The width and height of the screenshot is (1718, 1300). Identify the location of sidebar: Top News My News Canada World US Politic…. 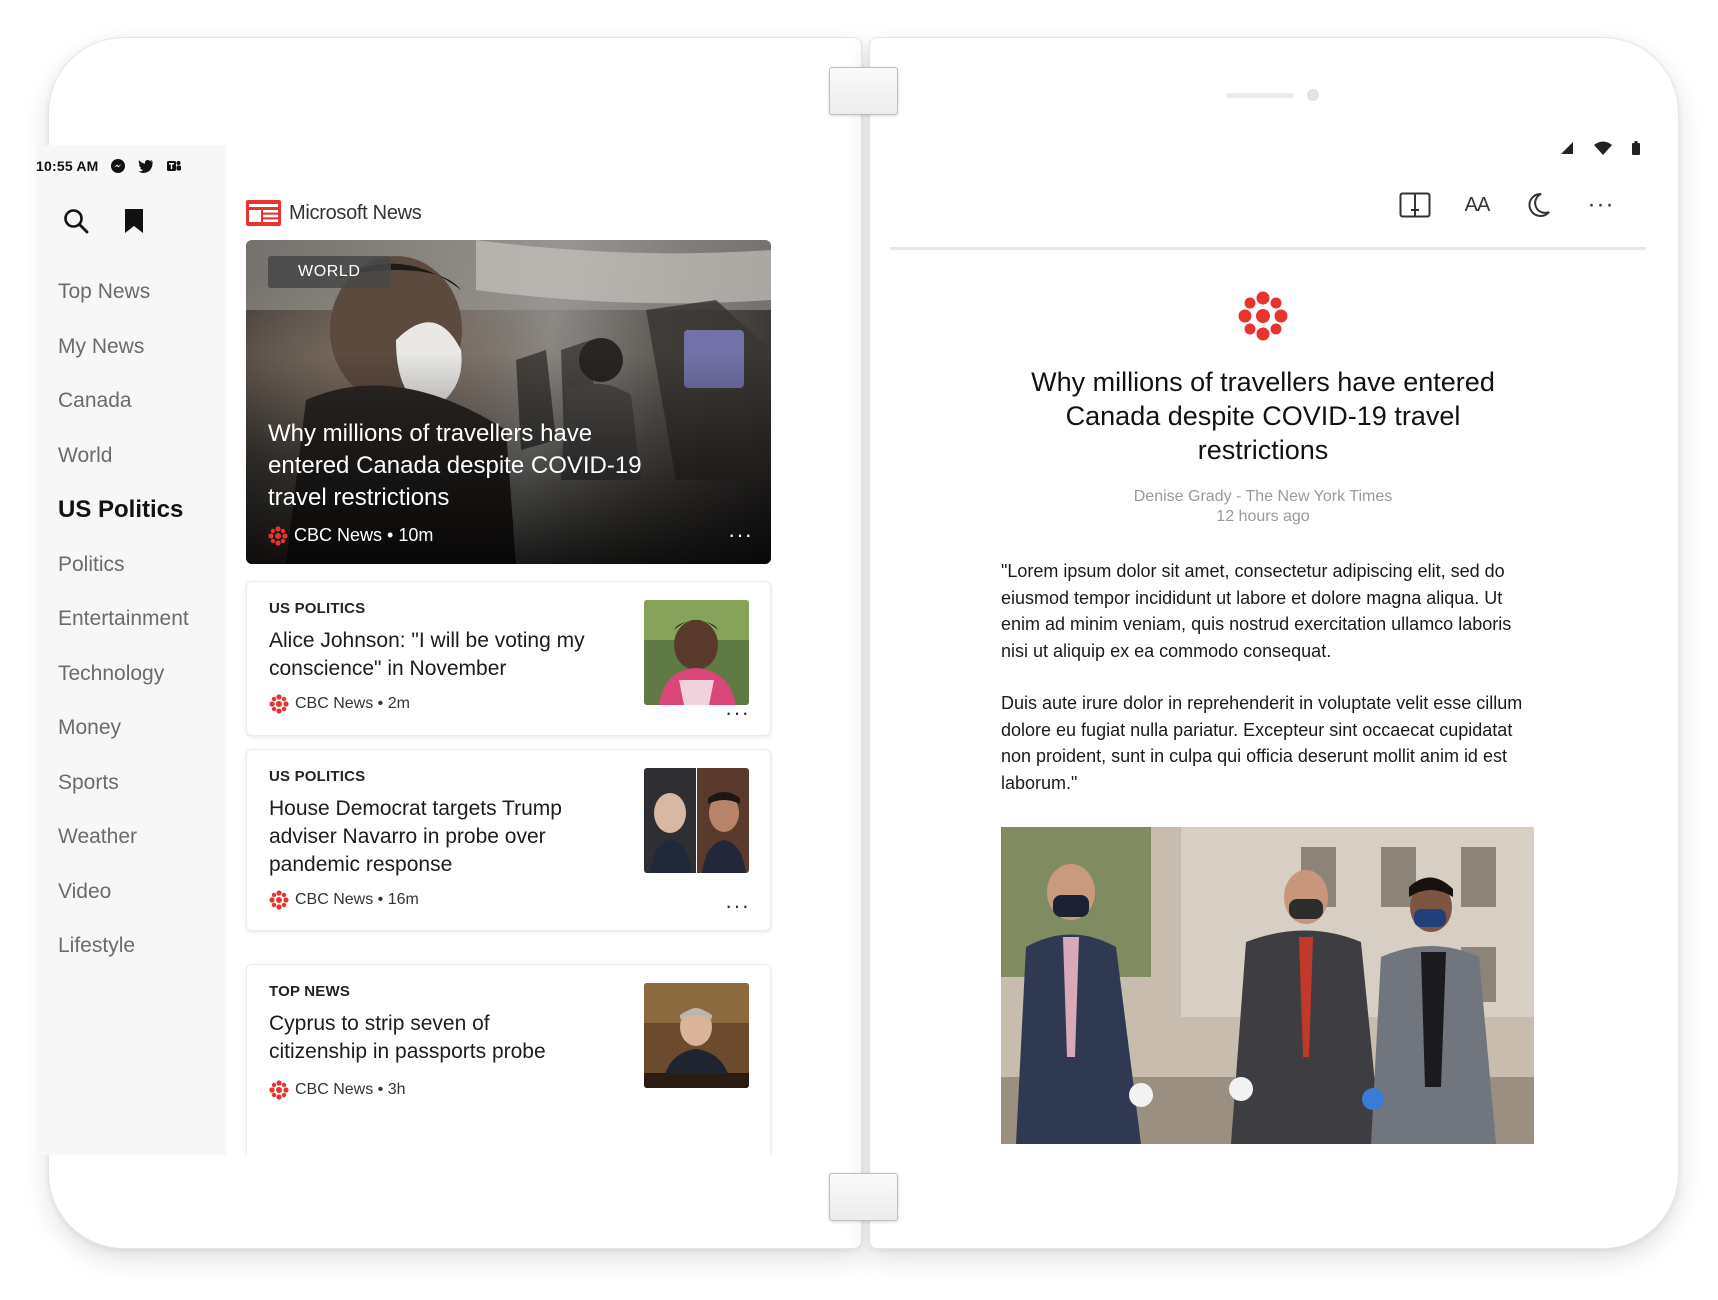
(131, 650).